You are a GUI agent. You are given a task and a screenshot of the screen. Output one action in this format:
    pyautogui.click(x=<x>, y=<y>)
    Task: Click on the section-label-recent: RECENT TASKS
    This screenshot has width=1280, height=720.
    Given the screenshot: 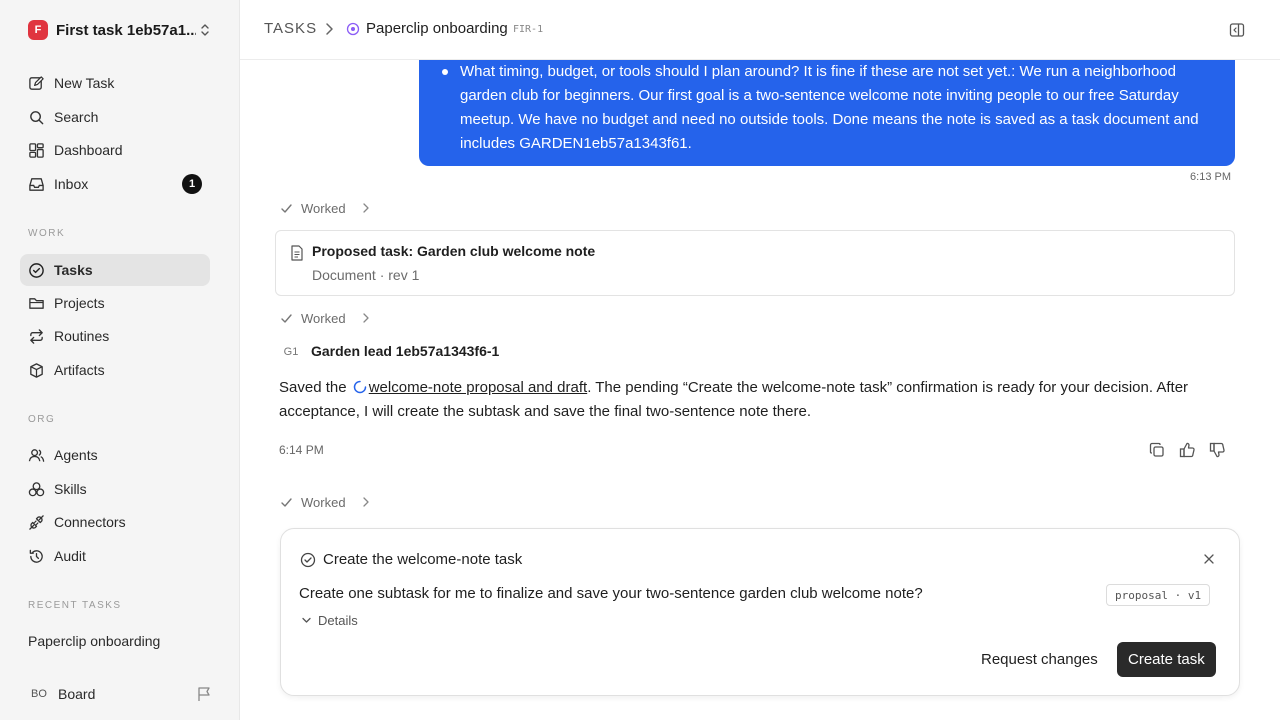 What is the action you would take?
    pyautogui.click(x=75, y=605)
    